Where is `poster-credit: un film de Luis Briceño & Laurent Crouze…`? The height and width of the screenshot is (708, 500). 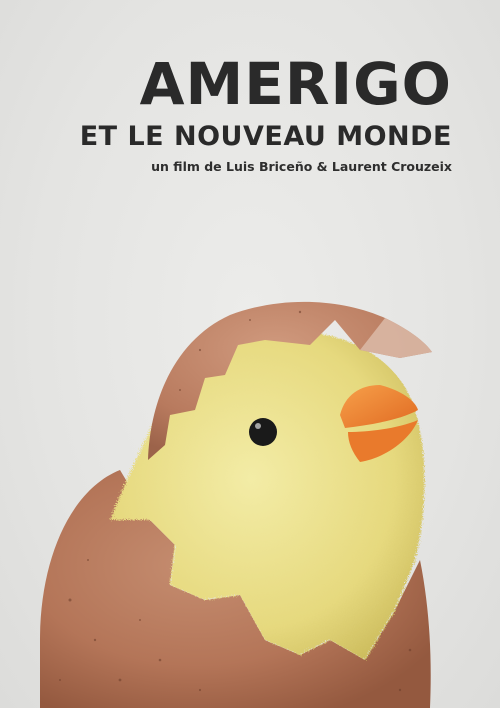
poster-credit: un film de Luis Briceño & Laurent Crouze… is located at coordinates (301, 166).